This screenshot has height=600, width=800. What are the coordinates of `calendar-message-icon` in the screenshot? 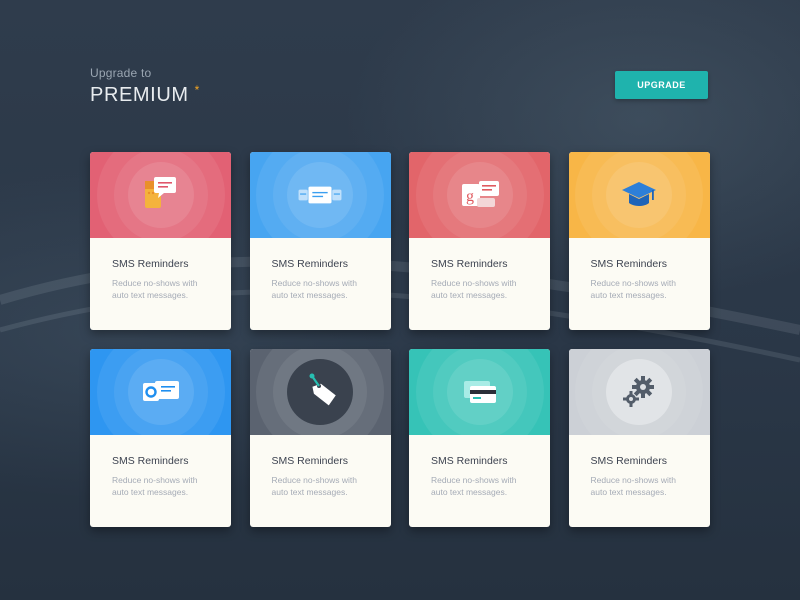 It's located at (161, 195).